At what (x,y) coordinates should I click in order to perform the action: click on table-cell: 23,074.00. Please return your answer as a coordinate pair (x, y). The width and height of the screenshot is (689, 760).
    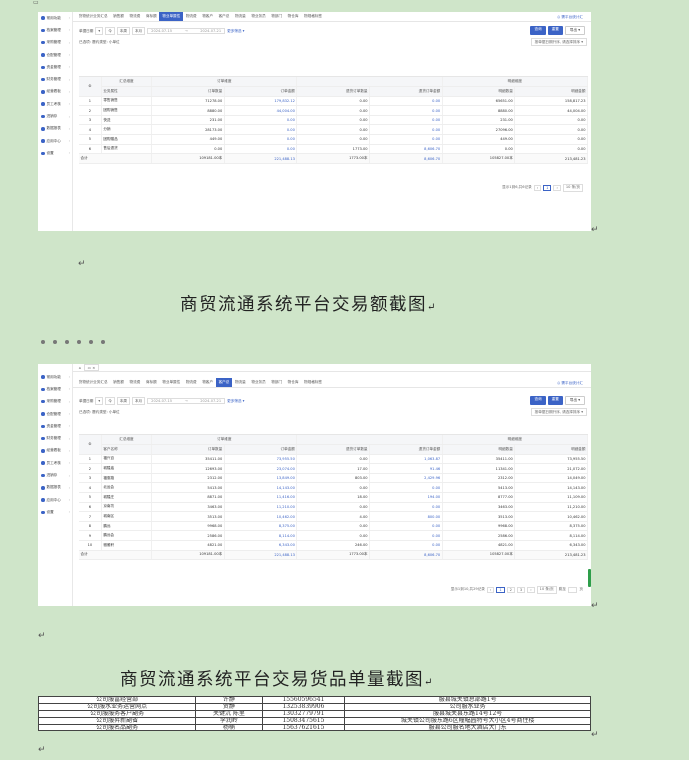
    Looking at the image, I should click on (261, 468).